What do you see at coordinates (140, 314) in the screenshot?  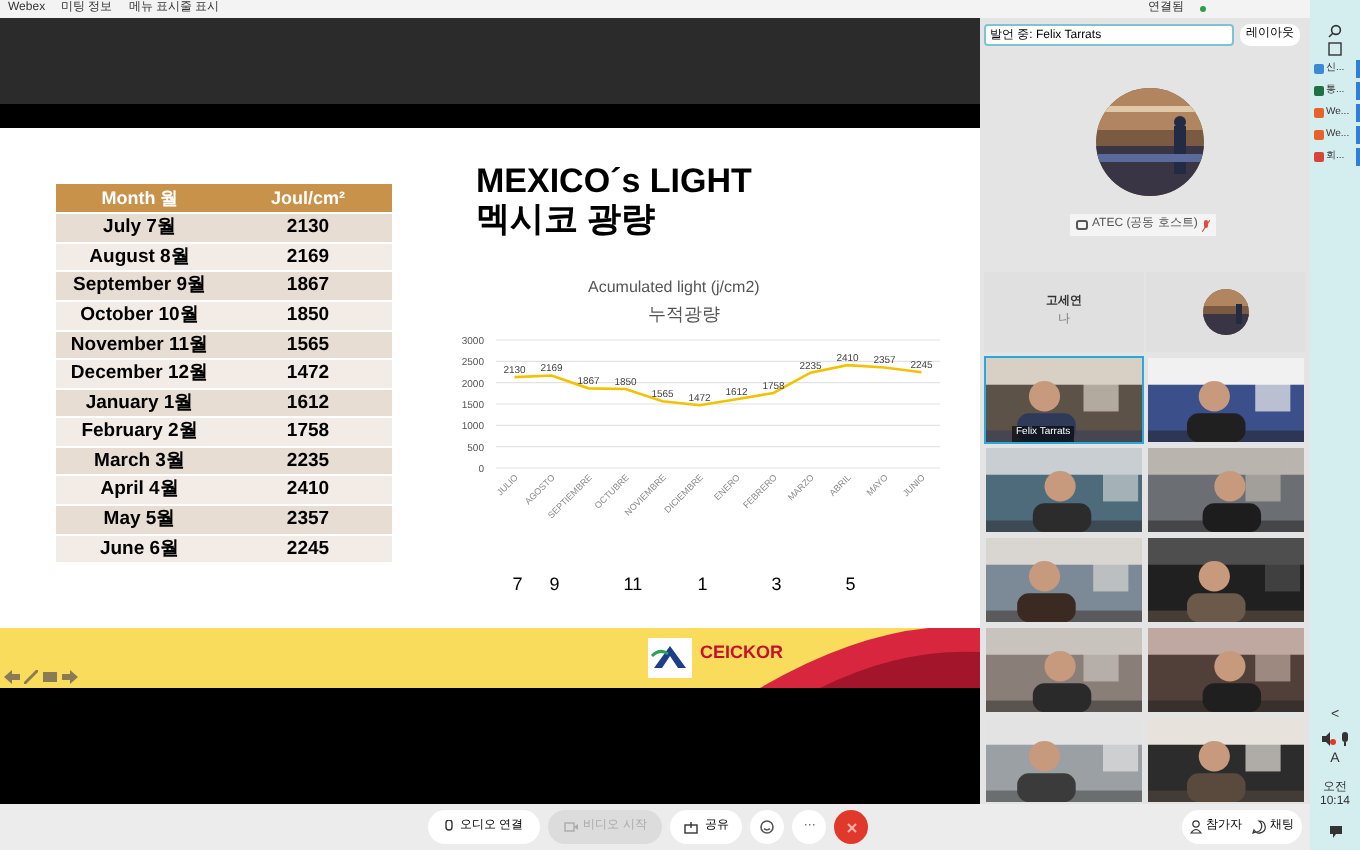 I see `table-cell: October 10월` at bounding box center [140, 314].